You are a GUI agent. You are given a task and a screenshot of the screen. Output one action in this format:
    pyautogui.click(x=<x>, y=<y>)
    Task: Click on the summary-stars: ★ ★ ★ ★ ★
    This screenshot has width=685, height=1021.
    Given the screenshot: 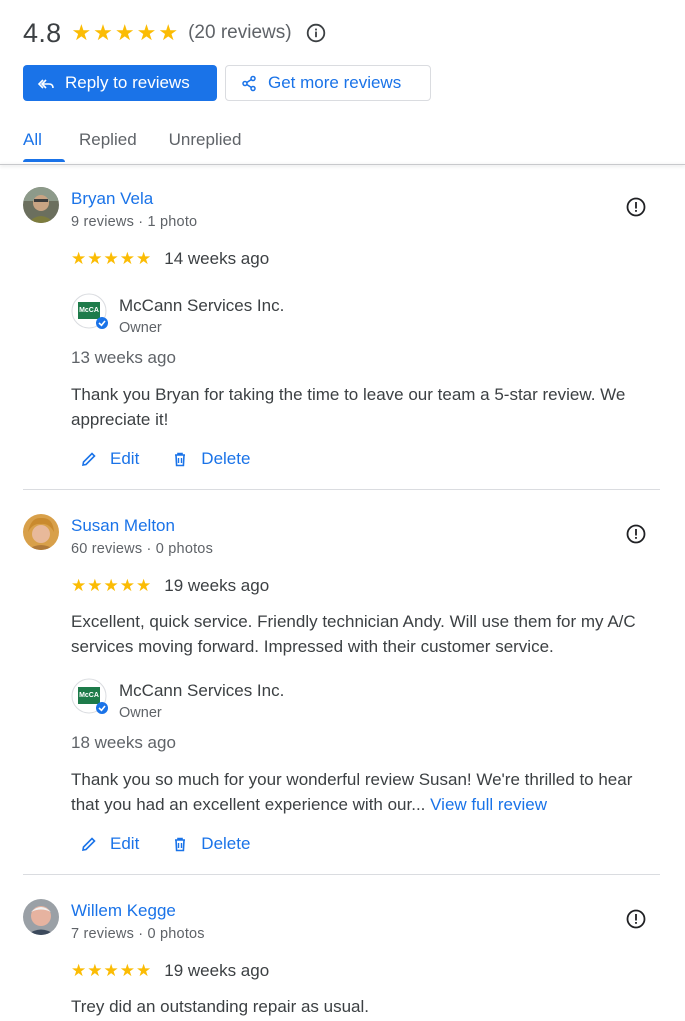 What is the action you would take?
    pyautogui.click(x=124, y=33)
    